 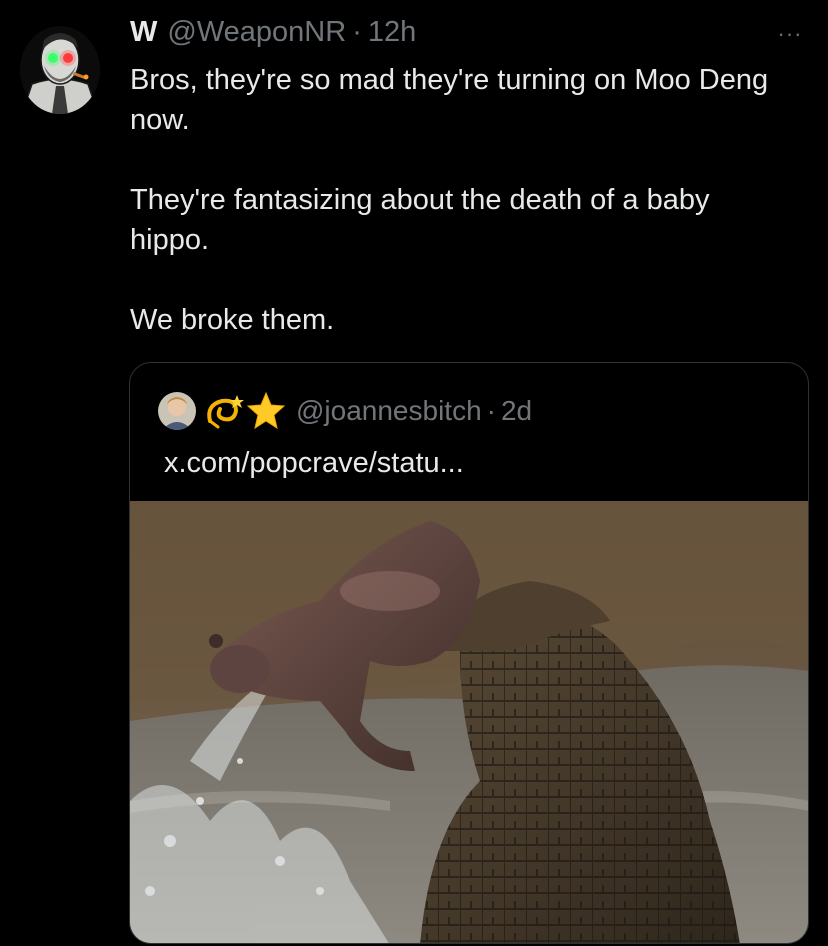 I want to click on author-handle: @WeaponNR, so click(x=256, y=32).